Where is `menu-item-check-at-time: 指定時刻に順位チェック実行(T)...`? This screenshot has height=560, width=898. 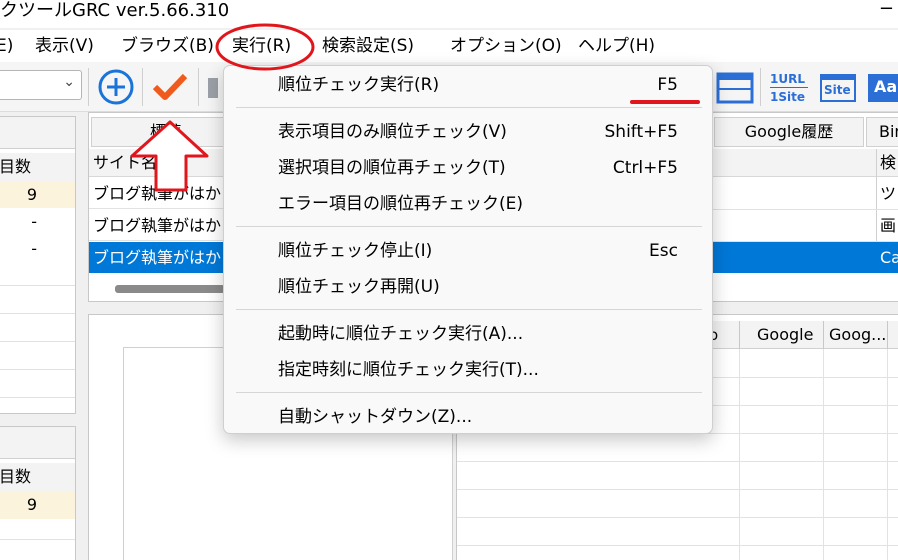 menu-item-check-at-time: 指定時刻に順位チェック実行(T)... is located at coordinates (468, 370).